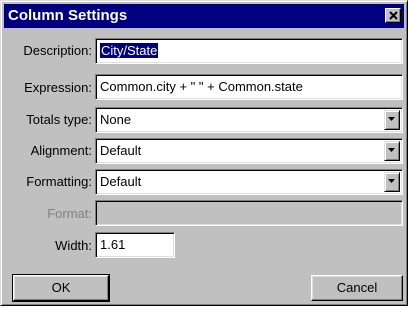 The height and width of the screenshot is (310, 412). Describe the element at coordinates (59, 181) in the screenshot. I see `formatting-label: Formatting:` at that location.